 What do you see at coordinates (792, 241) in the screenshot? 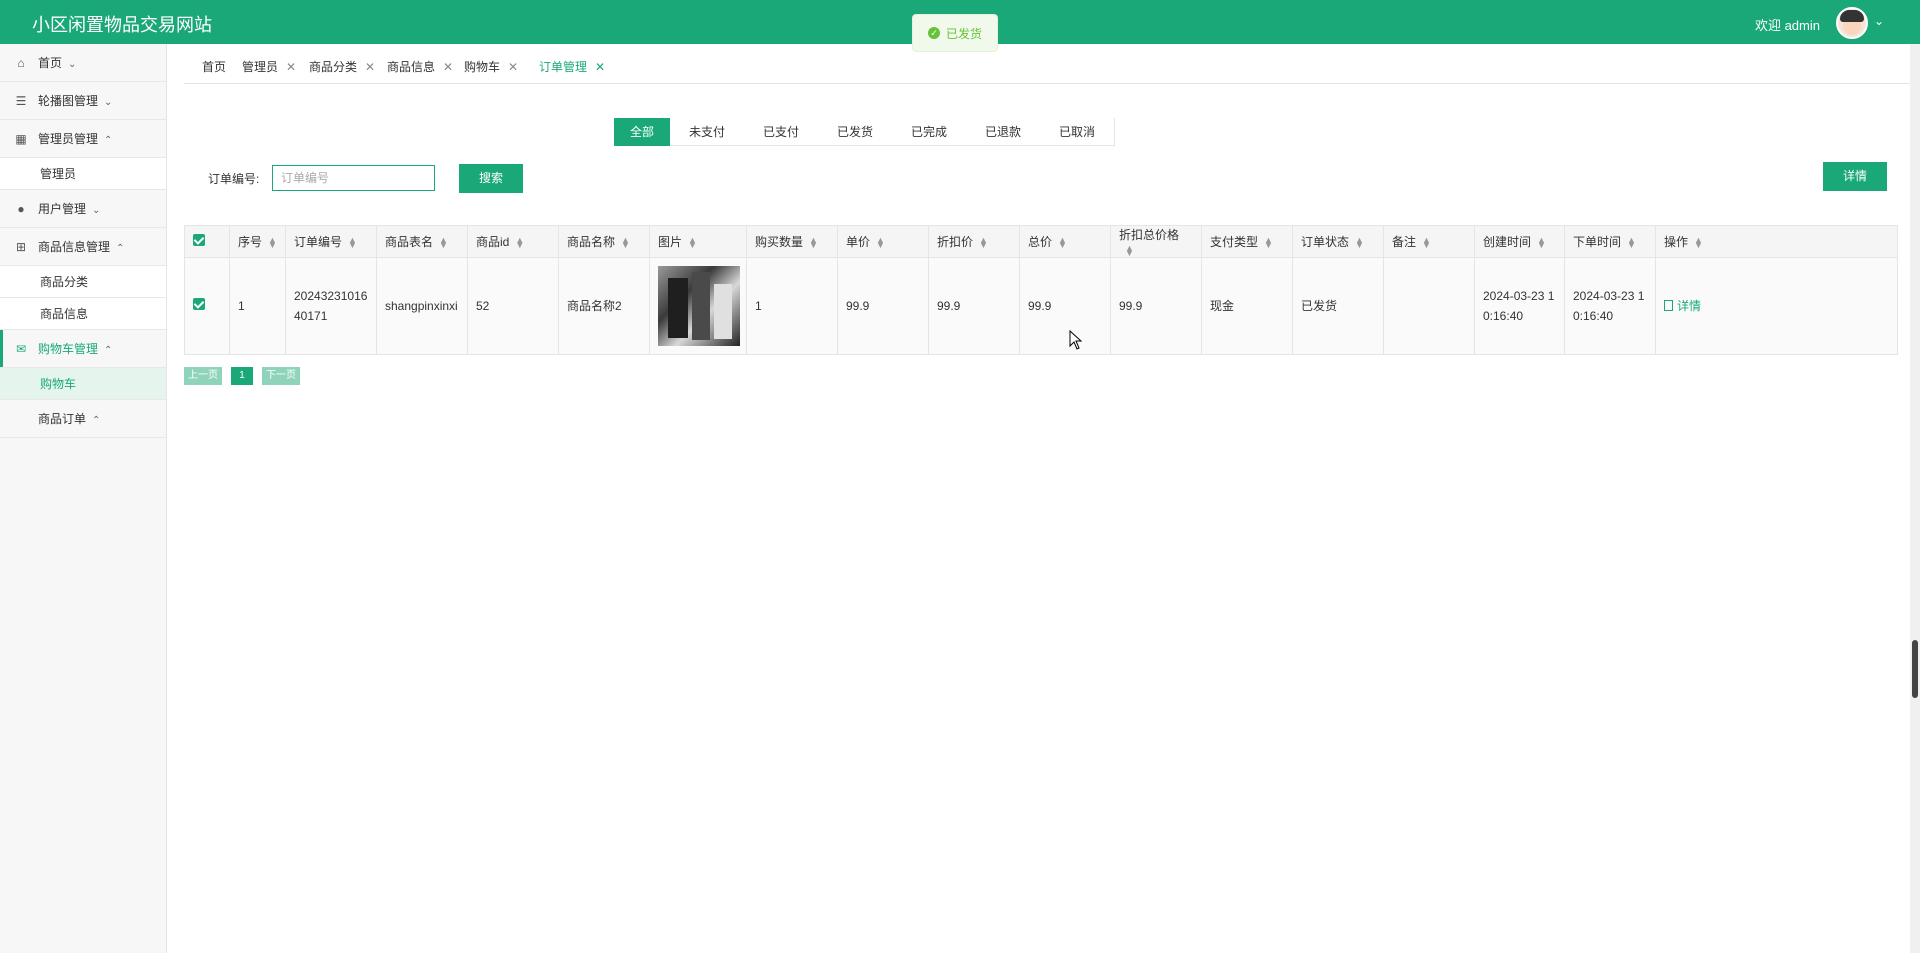
I see `column-header: 购买数量 ▲ ▼` at bounding box center [792, 241].